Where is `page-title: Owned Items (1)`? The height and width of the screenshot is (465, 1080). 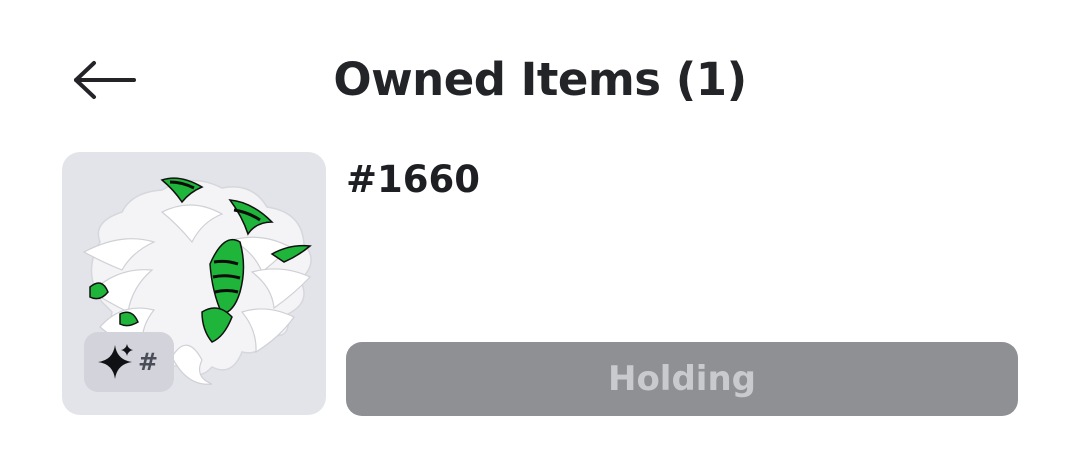 page-title: Owned Items (1) is located at coordinates (540, 79).